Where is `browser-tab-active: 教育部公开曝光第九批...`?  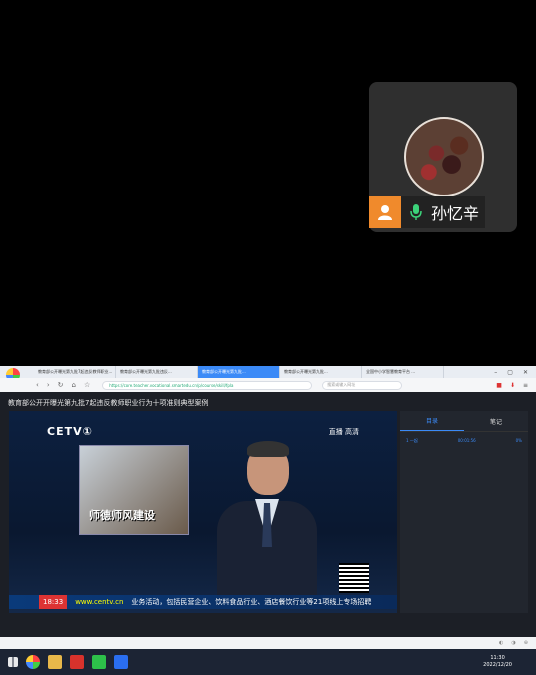 browser-tab-active: 教育部公开曝光第九批... is located at coordinates (239, 372).